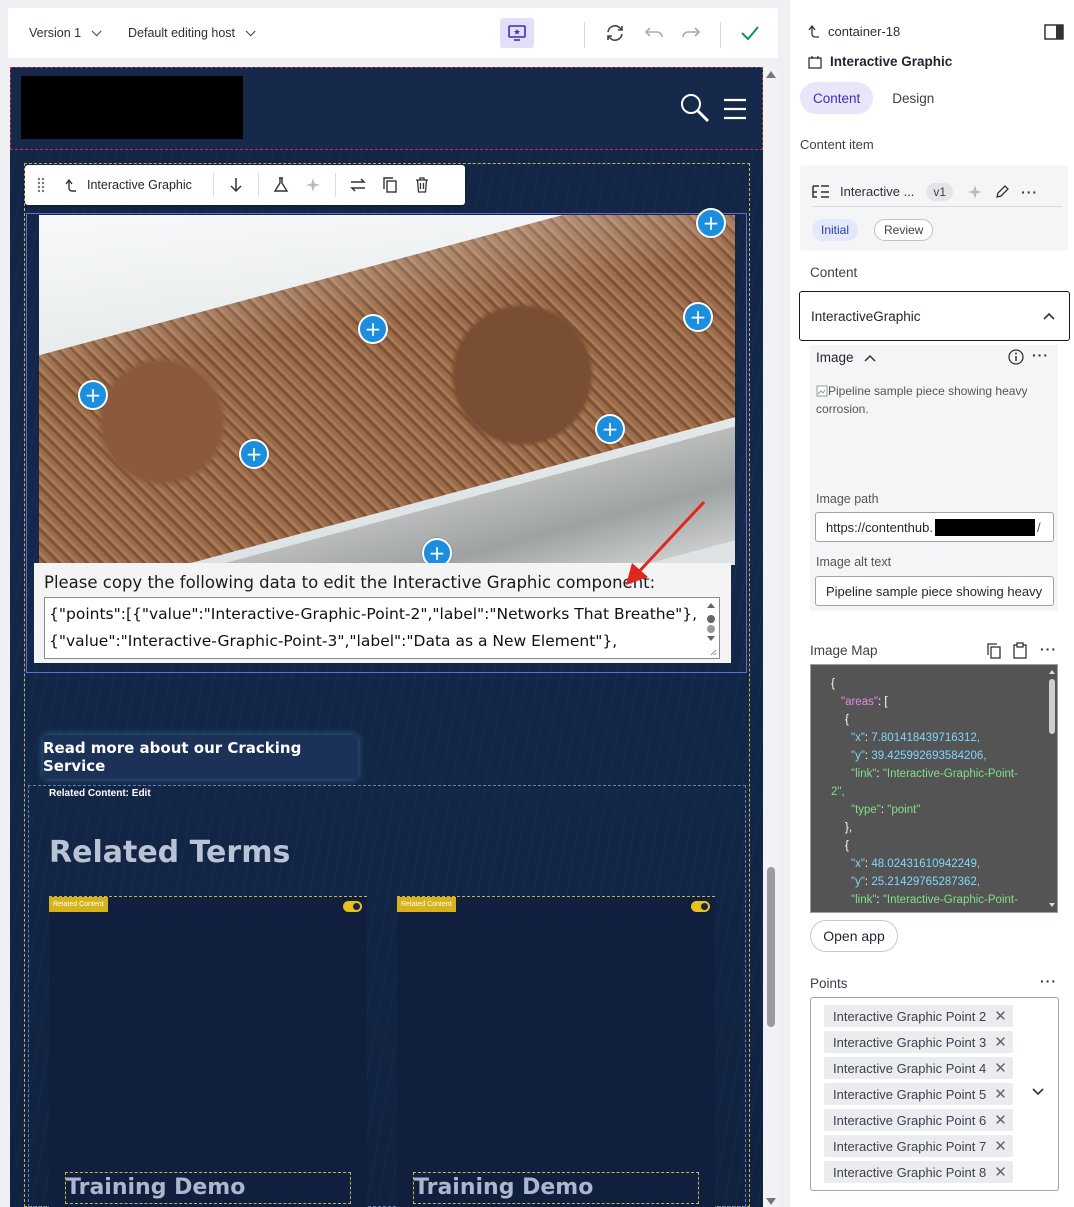 This screenshot has height=1207, width=1074. Describe the element at coordinates (934, 591) in the screenshot. I see `image-alt-input: Pipeline sample piece showing heavy` at that location.